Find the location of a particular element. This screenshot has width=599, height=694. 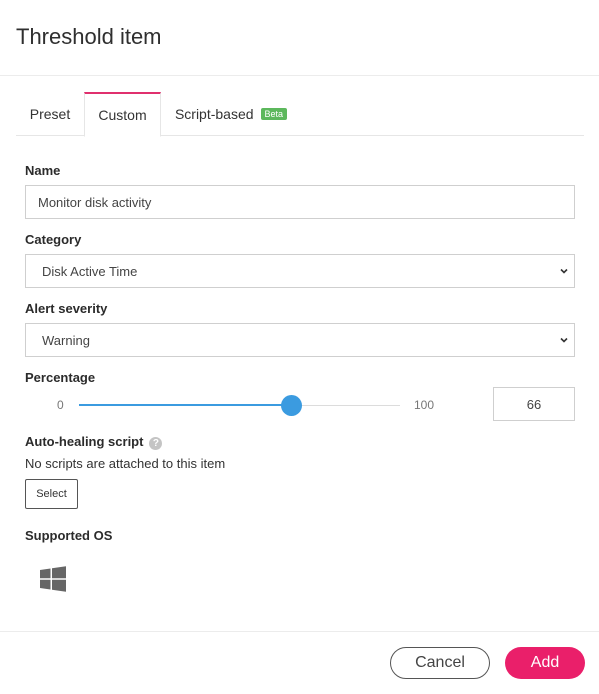

slider-thumb is located at coordinates (291, 405).